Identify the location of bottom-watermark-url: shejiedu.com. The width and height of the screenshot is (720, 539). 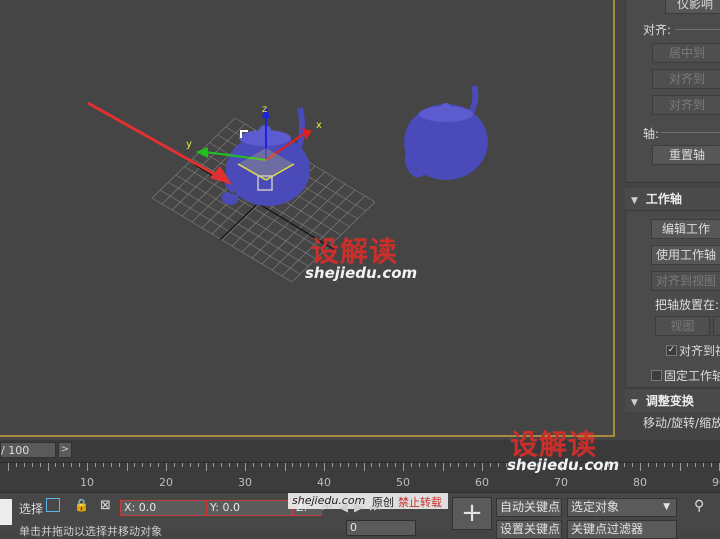
(563, 465).